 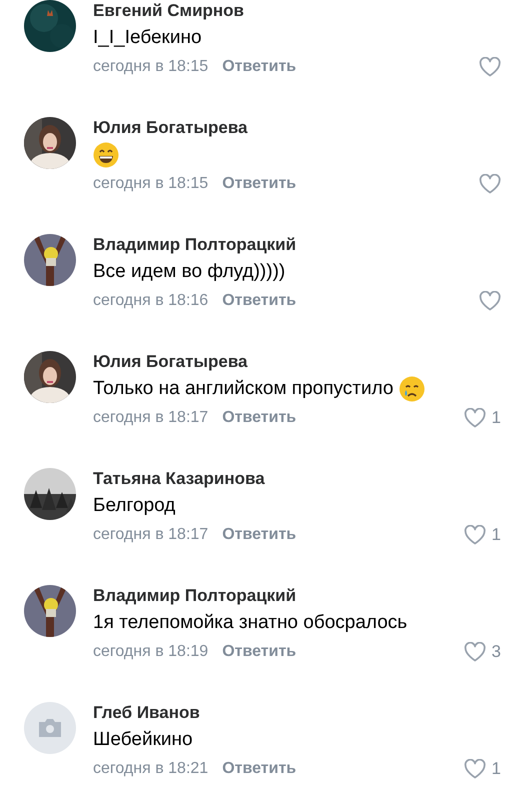 What do you see at coordinates (189, 272) in the screenshot?
I see `comment-text: Все идем во флуд)))))` at bounding box center [189, 272].